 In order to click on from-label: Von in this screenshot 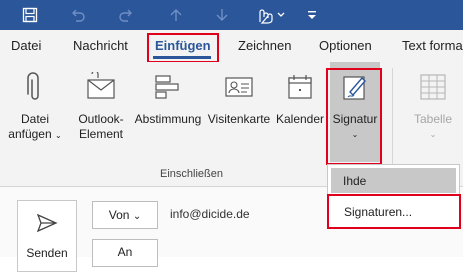, I will do `click(119, 215)`.